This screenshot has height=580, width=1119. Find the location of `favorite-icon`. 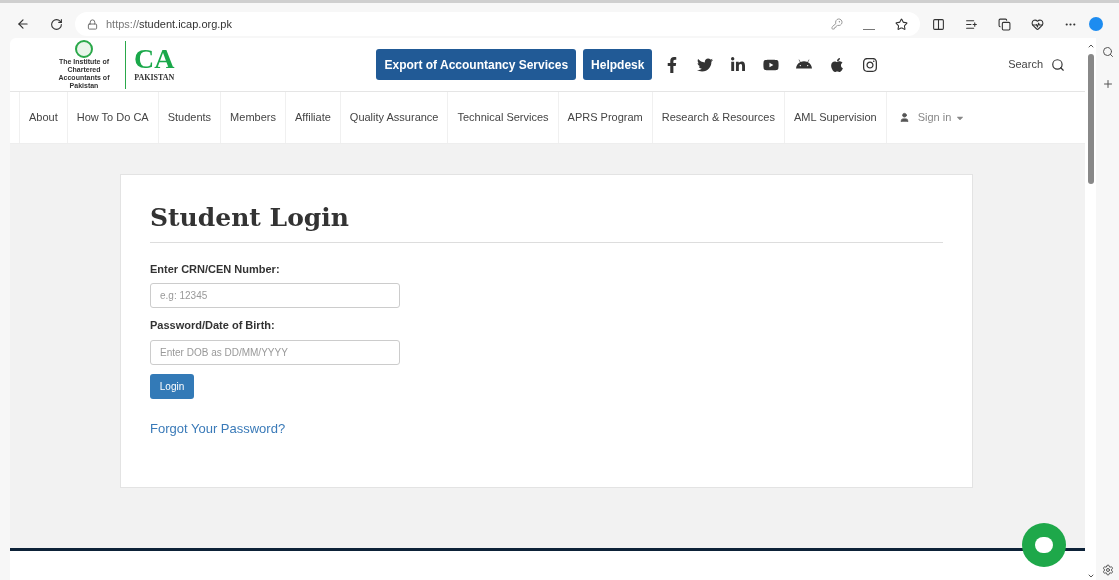

favorite-icon is located at coordinates (901, 24).